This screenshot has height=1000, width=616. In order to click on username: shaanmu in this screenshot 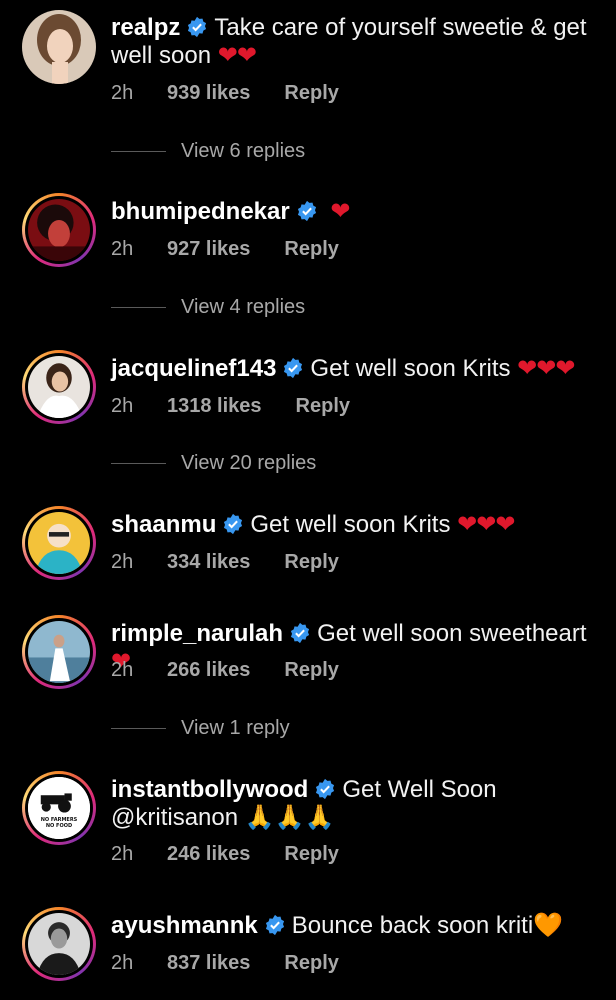, I will do `click(163, 524)`.